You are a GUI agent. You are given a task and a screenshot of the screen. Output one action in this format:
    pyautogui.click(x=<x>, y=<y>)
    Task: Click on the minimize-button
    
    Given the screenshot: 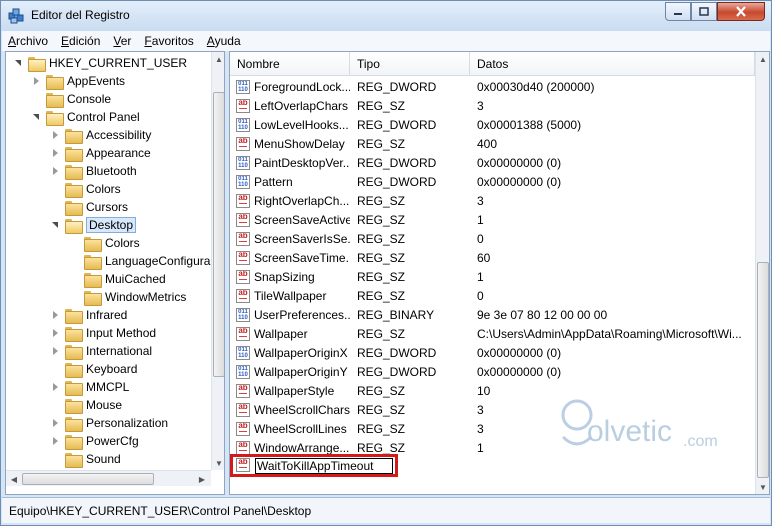 What is the action you would take?
    pyautogui.click(x=678, y=11)
    